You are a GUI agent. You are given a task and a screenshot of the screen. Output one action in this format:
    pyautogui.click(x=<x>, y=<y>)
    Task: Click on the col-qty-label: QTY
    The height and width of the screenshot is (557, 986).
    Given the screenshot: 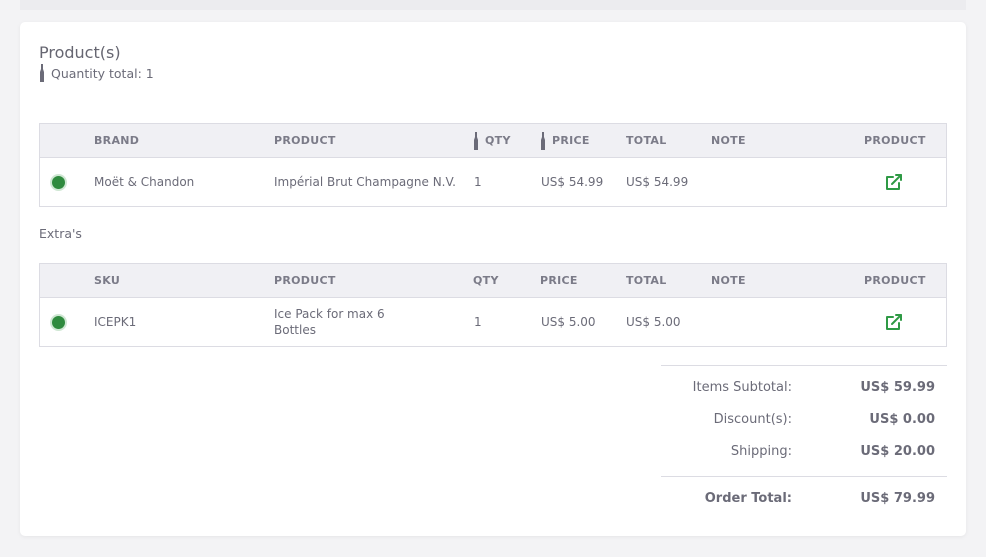 What is the action you would take?
    pyautogui.click(x=498, y=140)
    